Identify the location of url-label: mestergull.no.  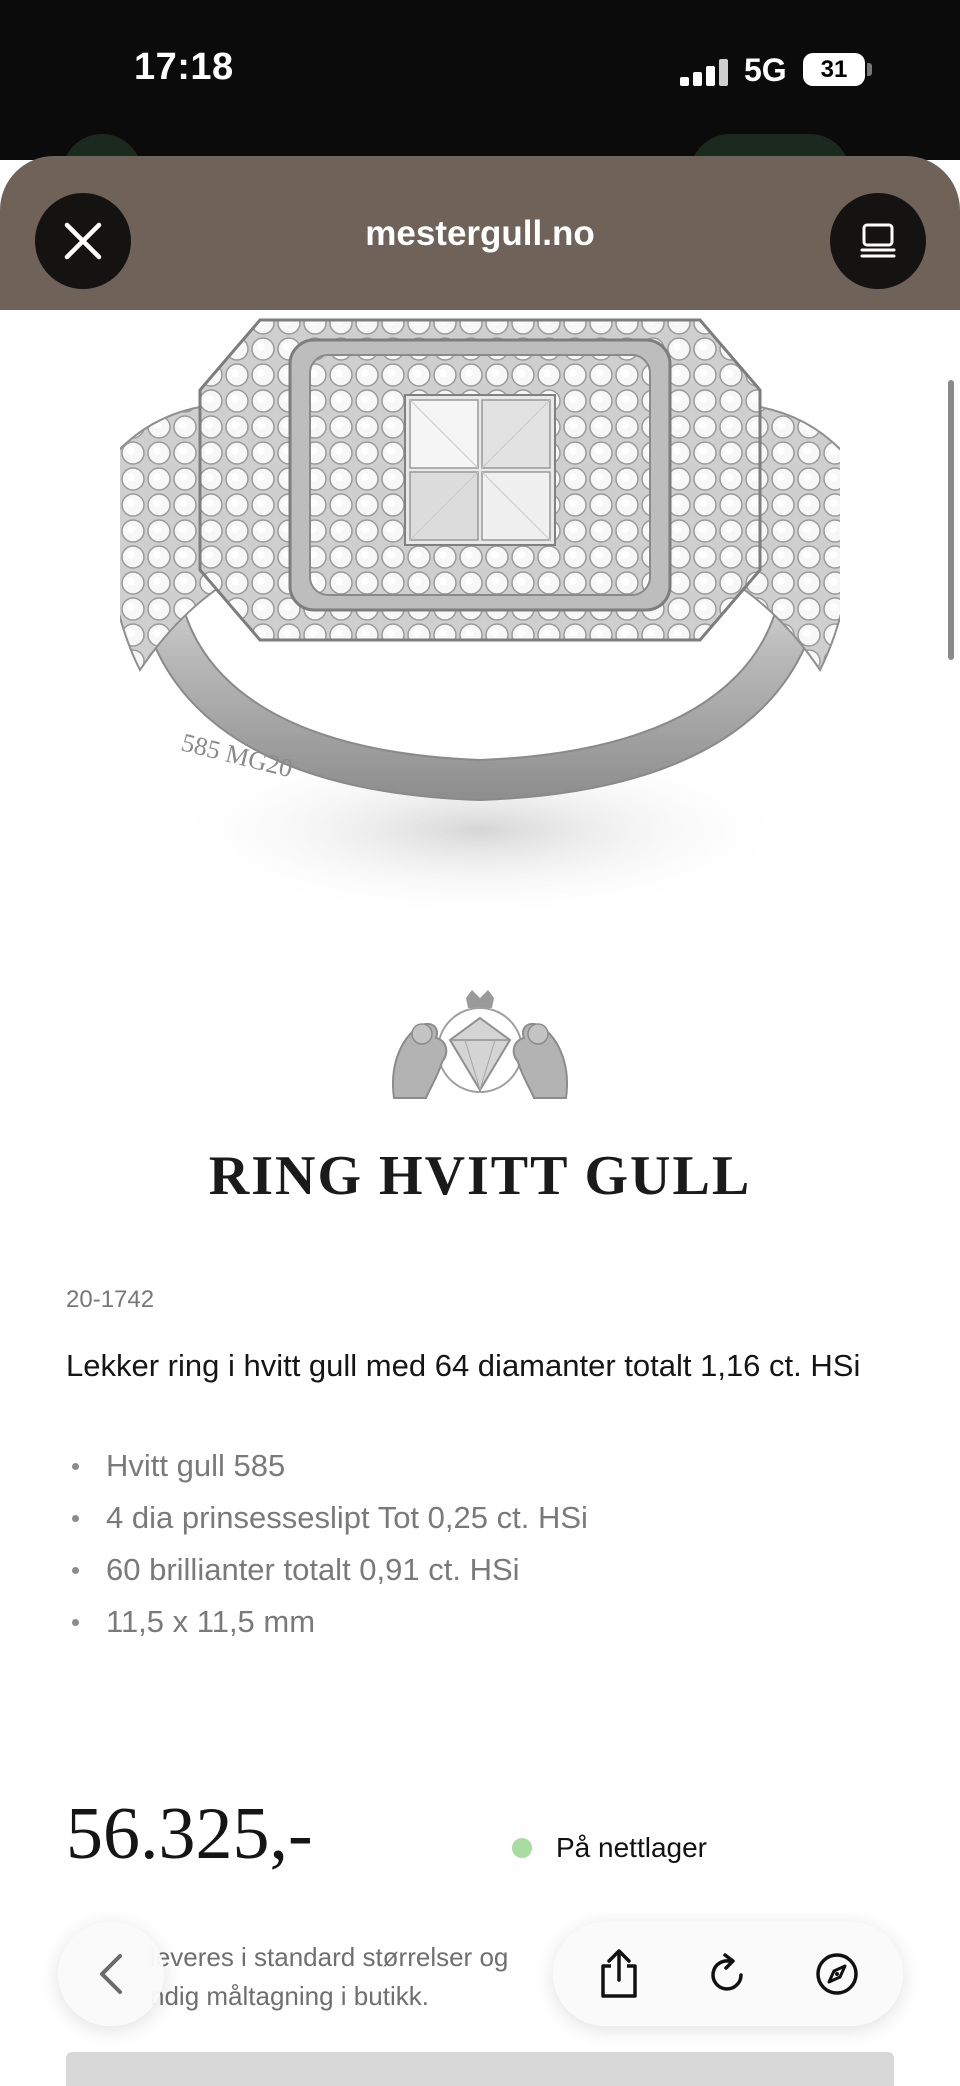
(480, 234).